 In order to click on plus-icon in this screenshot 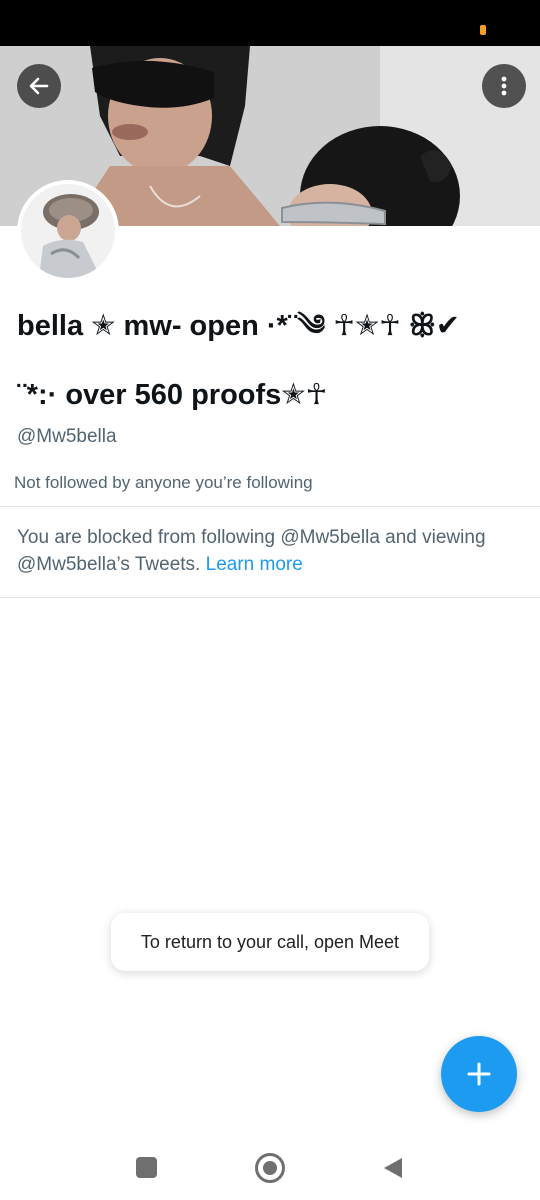, I will do `click(479, 1074)`.